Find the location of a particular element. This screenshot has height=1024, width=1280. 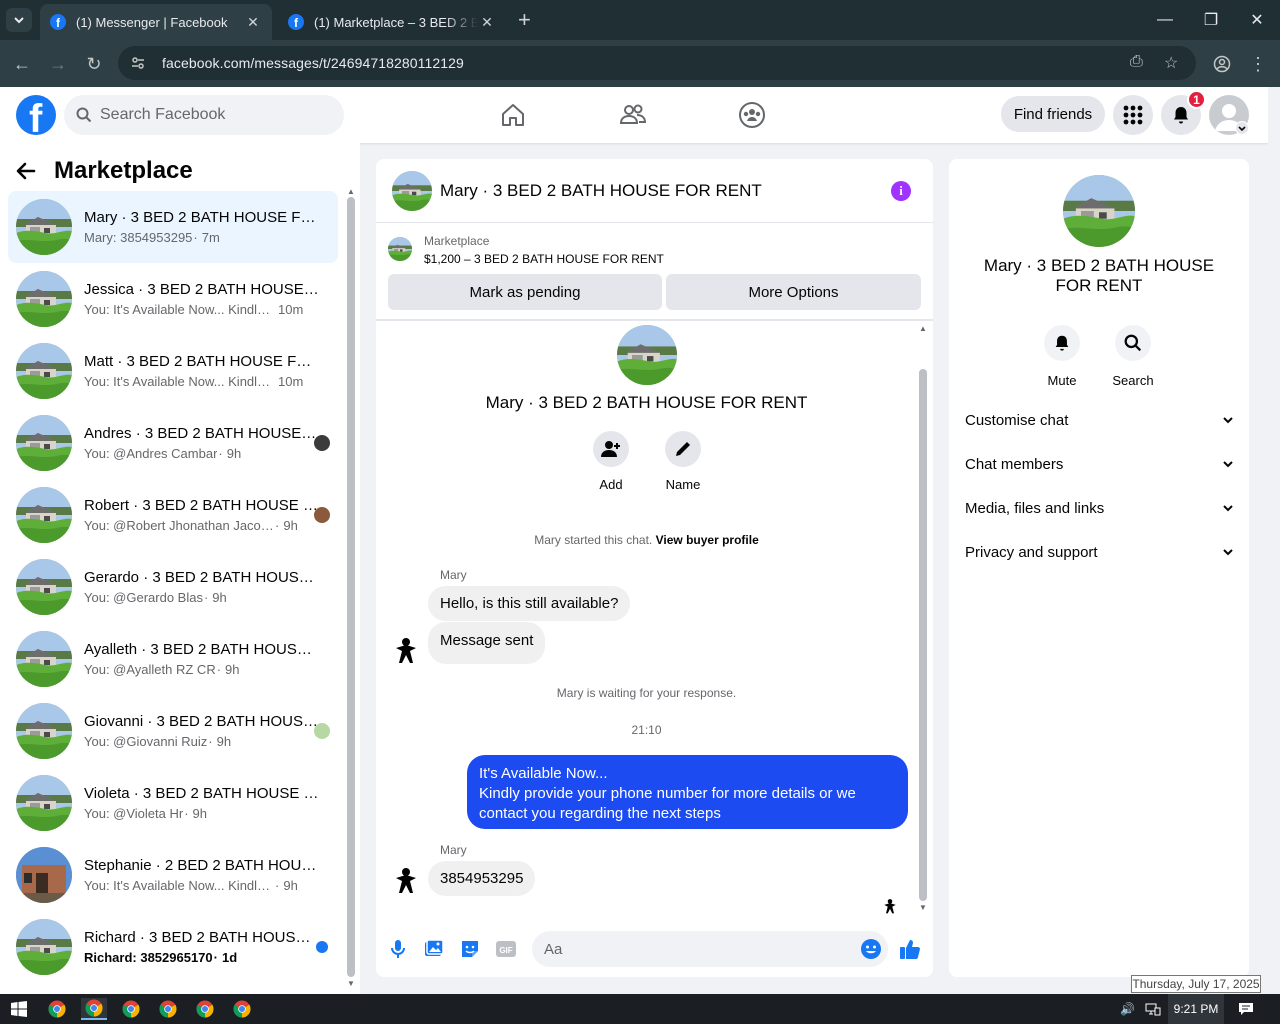

conversation-preview: Richard: 3852965170 · 1d is located at coordinates (202, 957).